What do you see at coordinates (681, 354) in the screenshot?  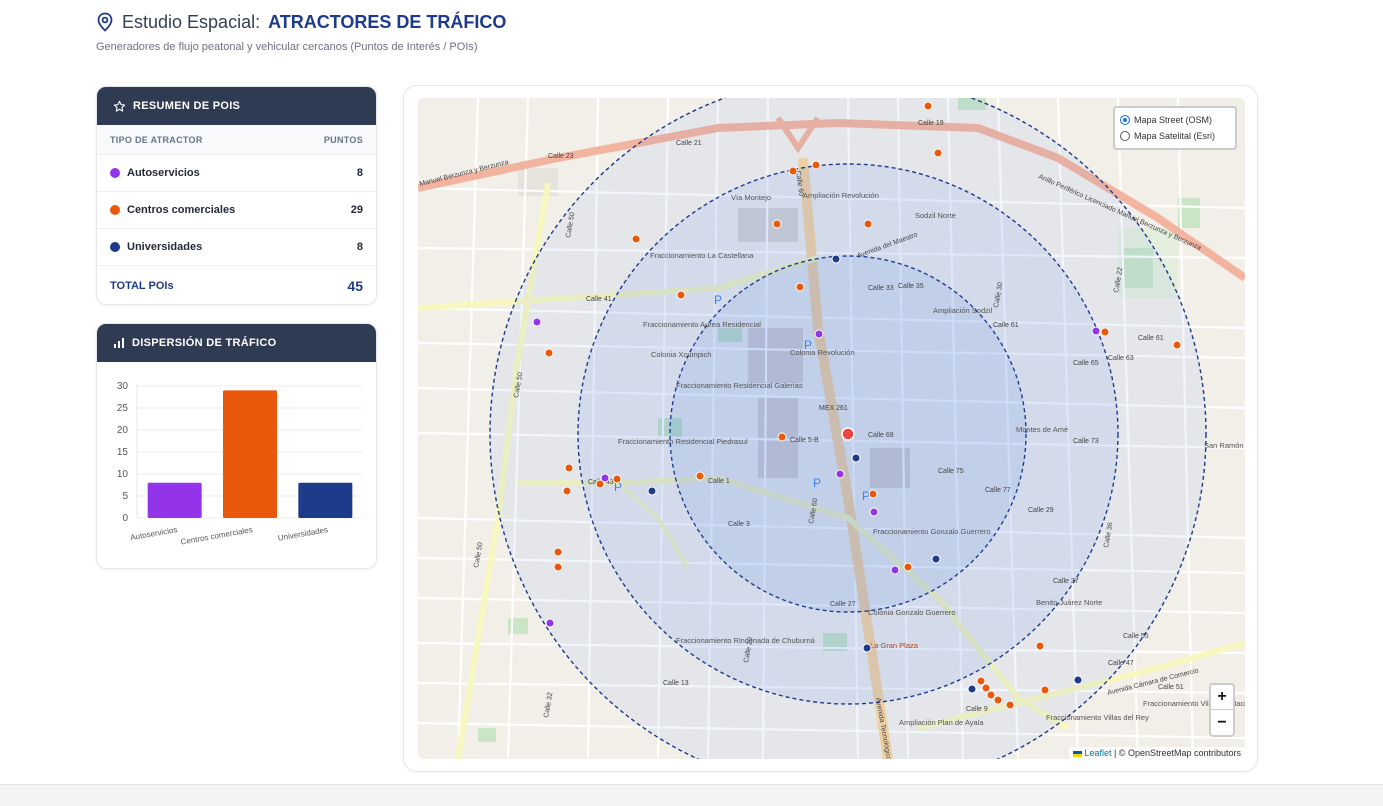 I see `label-xcumpich: Colonia Xcumpich` at bounding box center [681, 354].